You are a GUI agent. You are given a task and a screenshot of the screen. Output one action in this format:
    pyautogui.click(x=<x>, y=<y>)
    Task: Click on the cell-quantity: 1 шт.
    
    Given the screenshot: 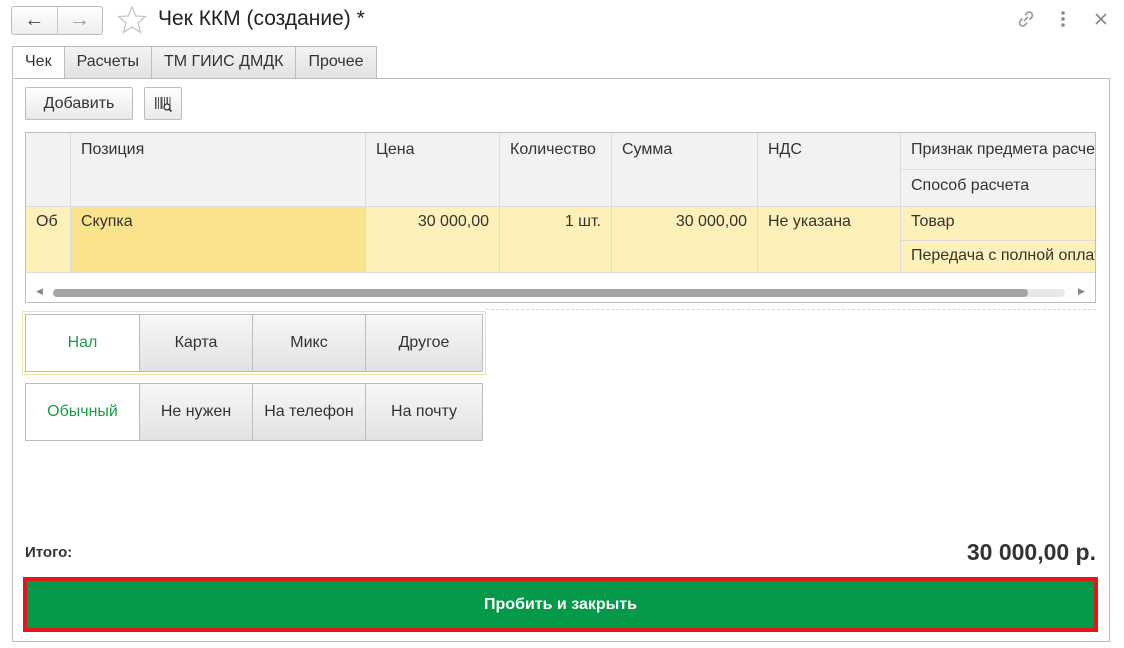 What is the action you would take?
    pyautogui.click(x=555, y=222)
    